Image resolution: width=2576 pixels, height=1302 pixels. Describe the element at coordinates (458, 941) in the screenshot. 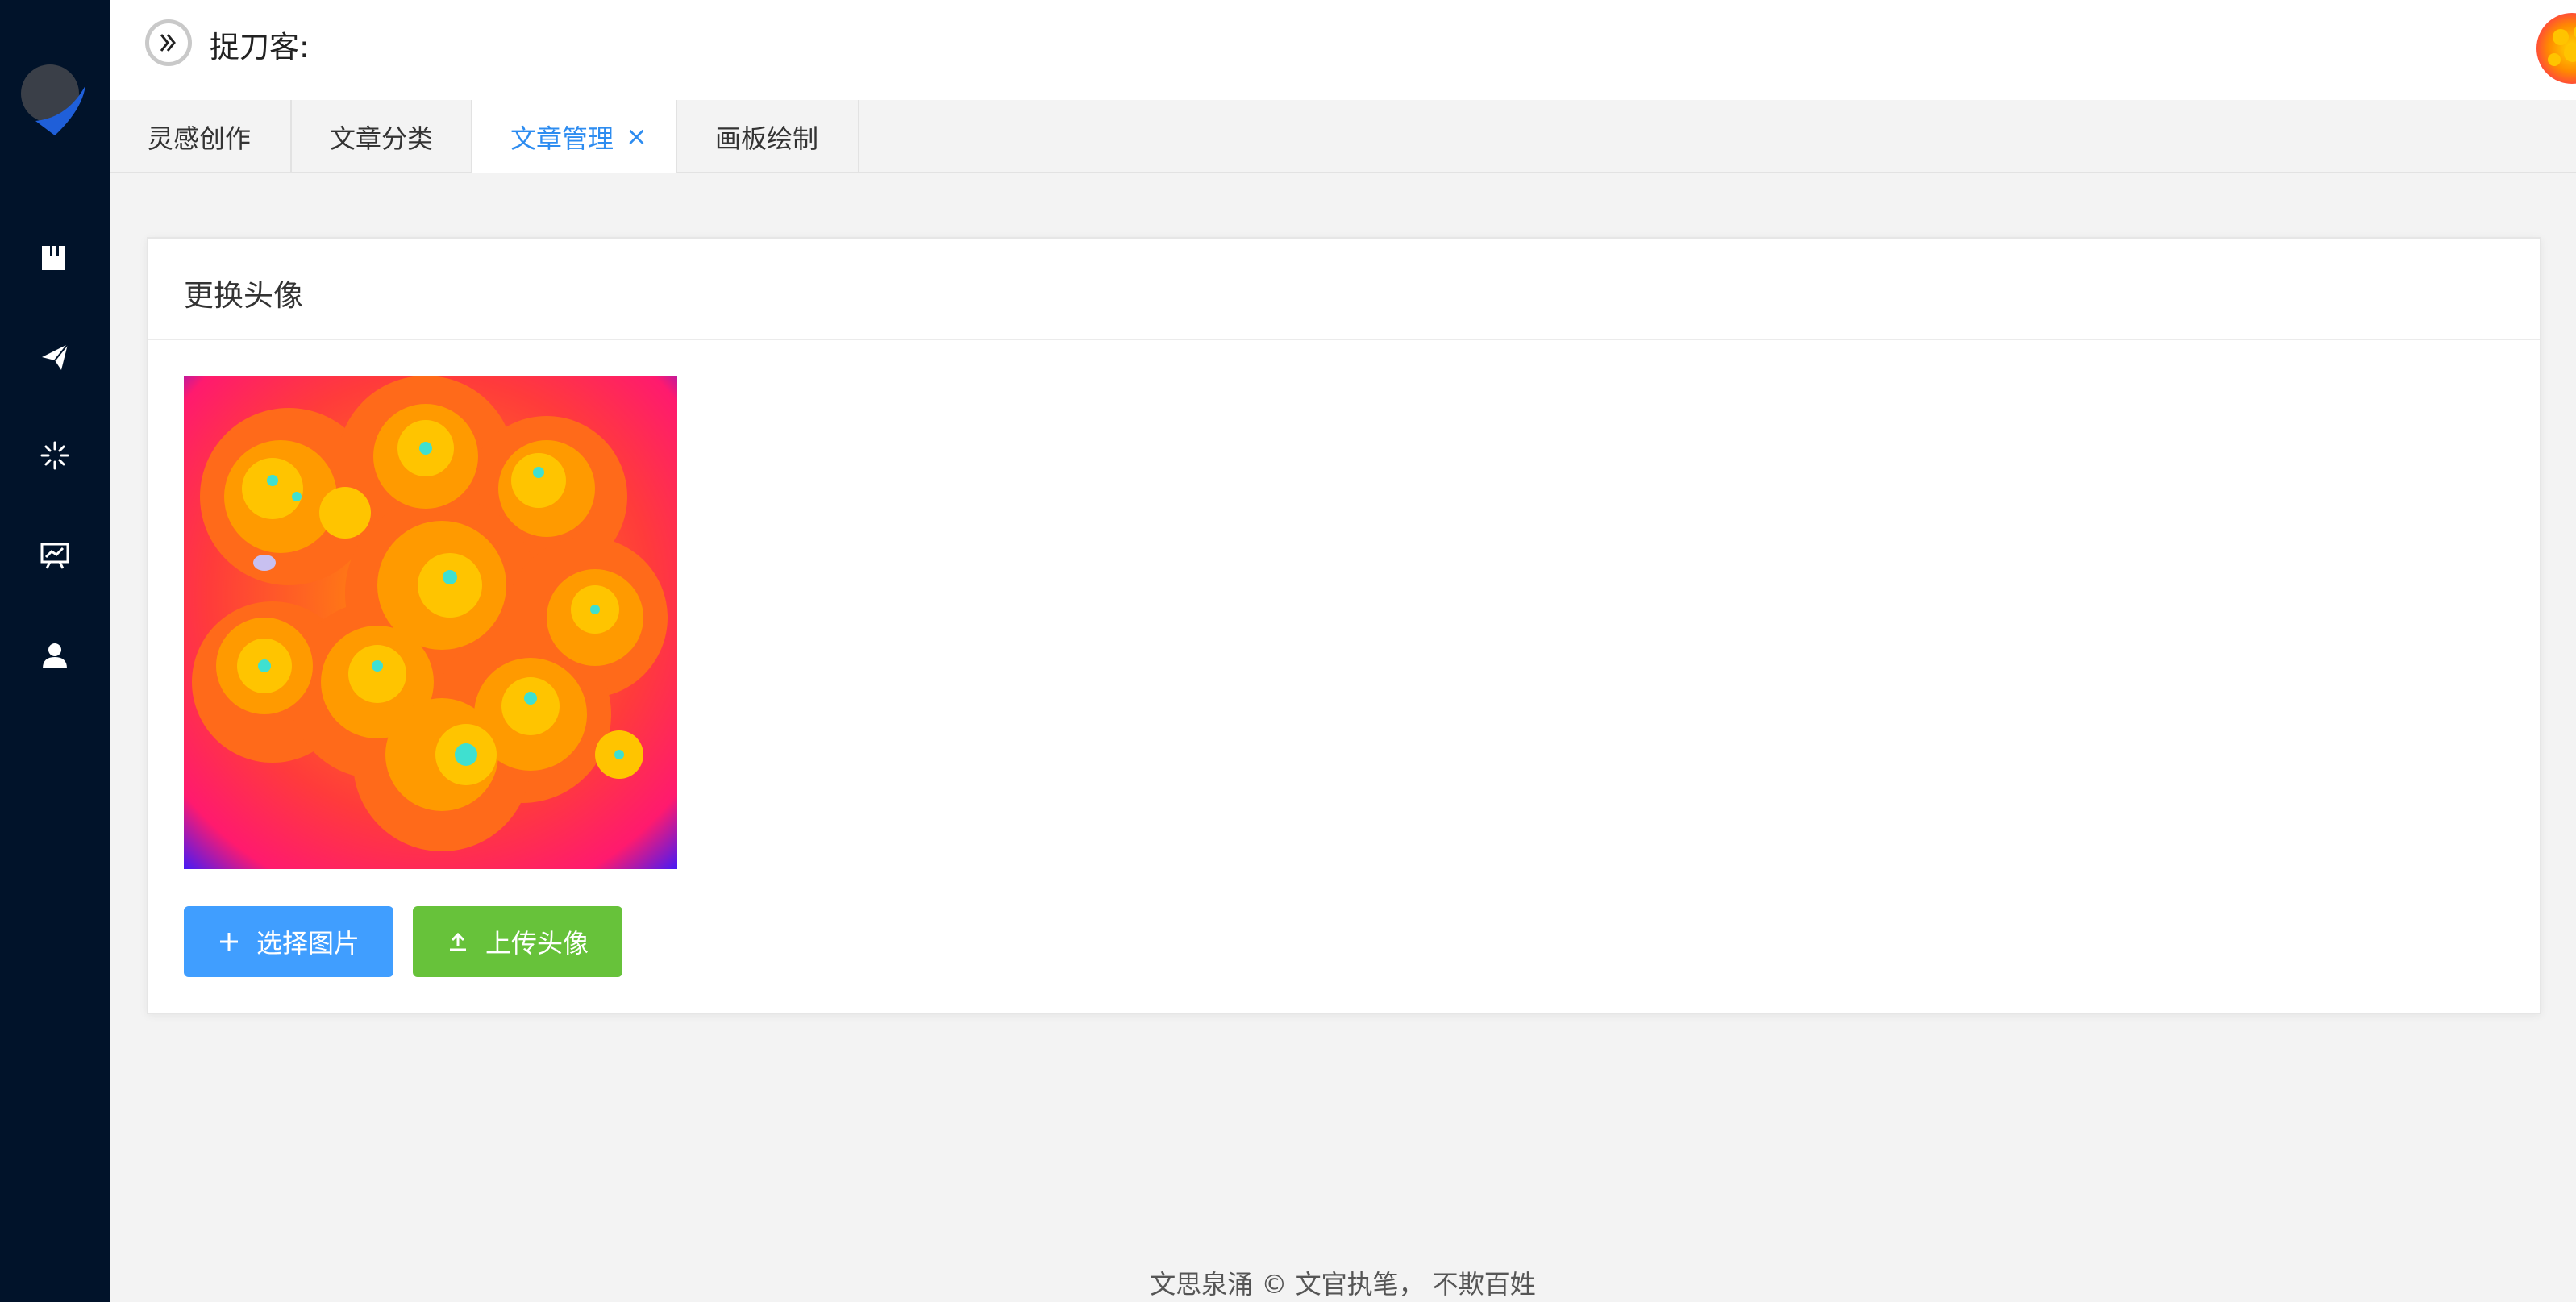

I see `upload-icon` at that location.